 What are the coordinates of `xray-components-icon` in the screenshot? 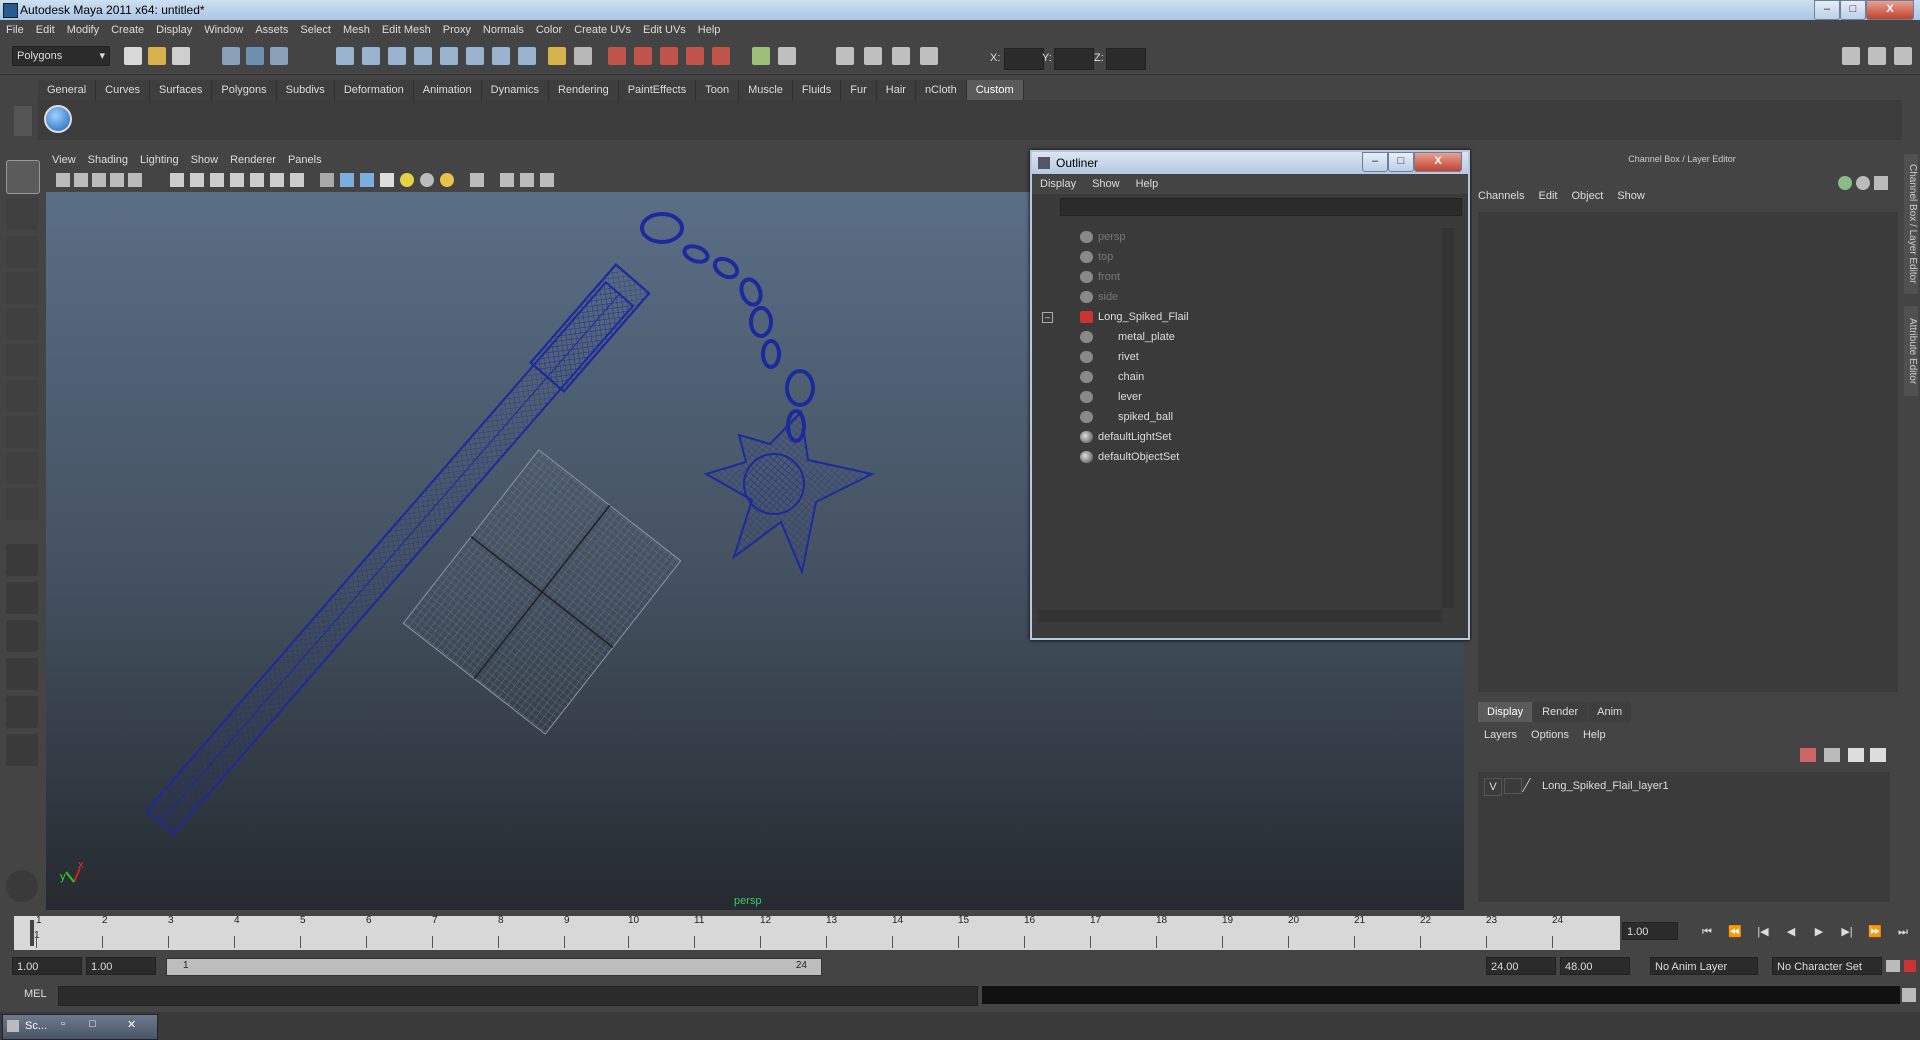 It's located at (547, 180).